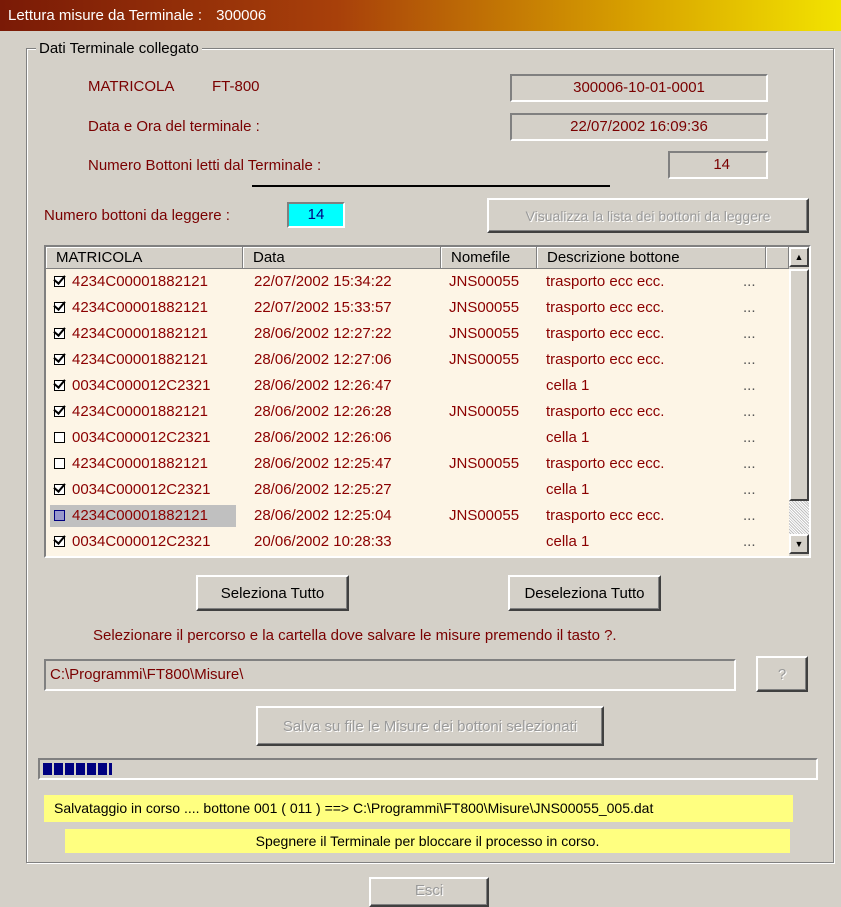 The width and height of the screenshot is (841, 907). Describe the element at coordinates (78, 769) in the screenshot. I see `progress-fill` at that location.